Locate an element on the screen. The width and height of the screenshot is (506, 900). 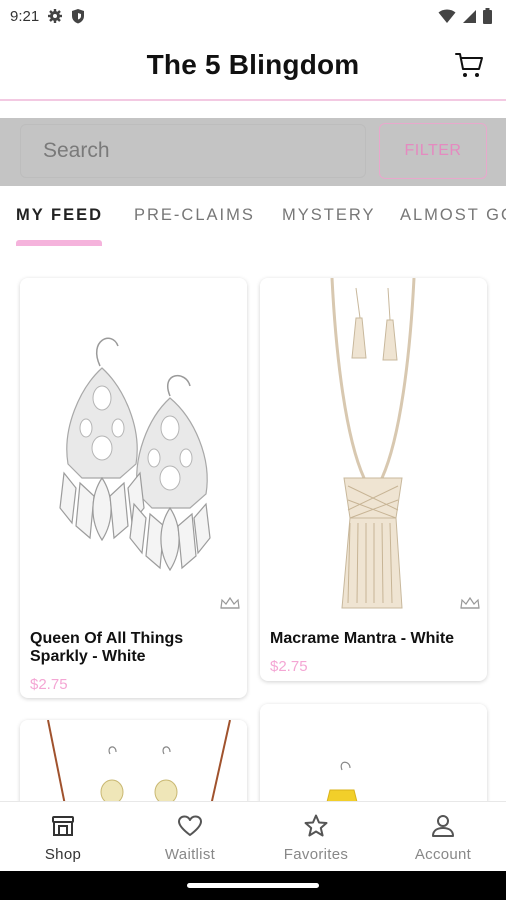
signal-icon is located at coordinates (469, 16).